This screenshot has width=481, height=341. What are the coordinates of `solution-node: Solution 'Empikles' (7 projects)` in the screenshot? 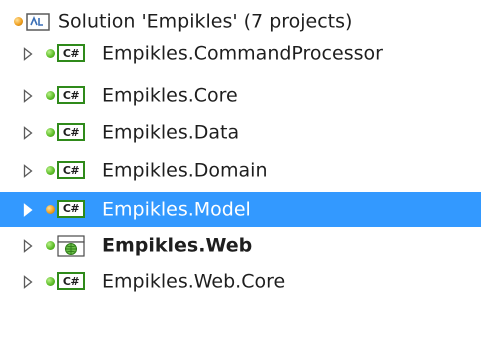 It's located at (240, 22).